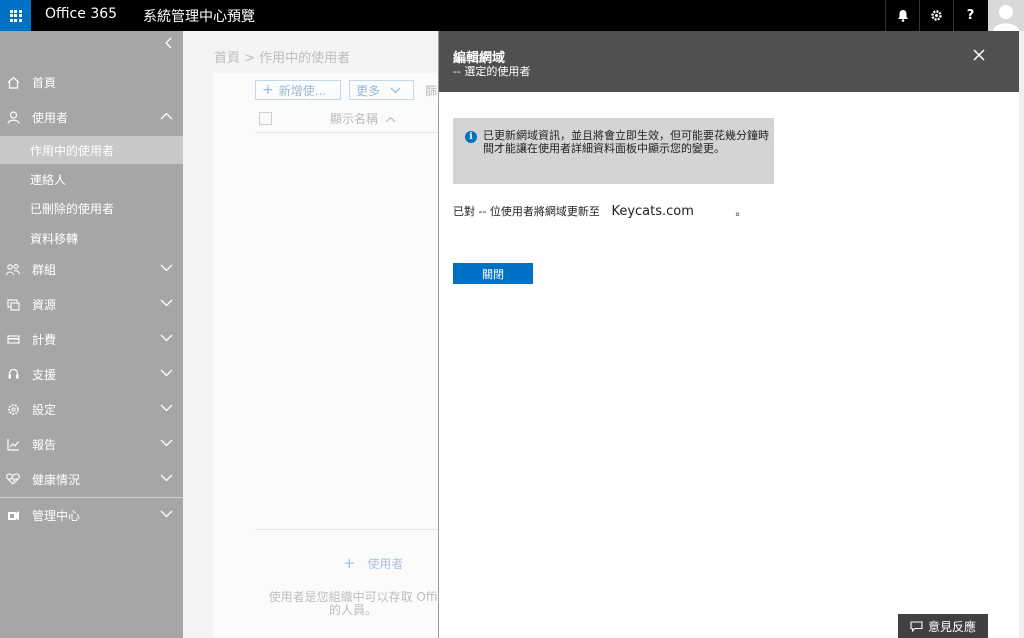  I want to click on chevron-left-icon, so click(168, 43).